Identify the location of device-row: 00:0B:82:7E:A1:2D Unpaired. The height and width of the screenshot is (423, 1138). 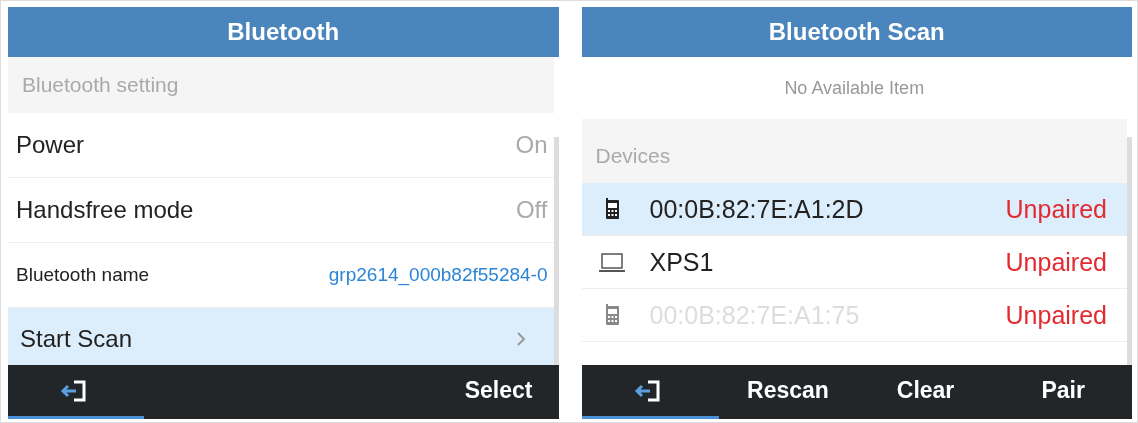
(854, 209).